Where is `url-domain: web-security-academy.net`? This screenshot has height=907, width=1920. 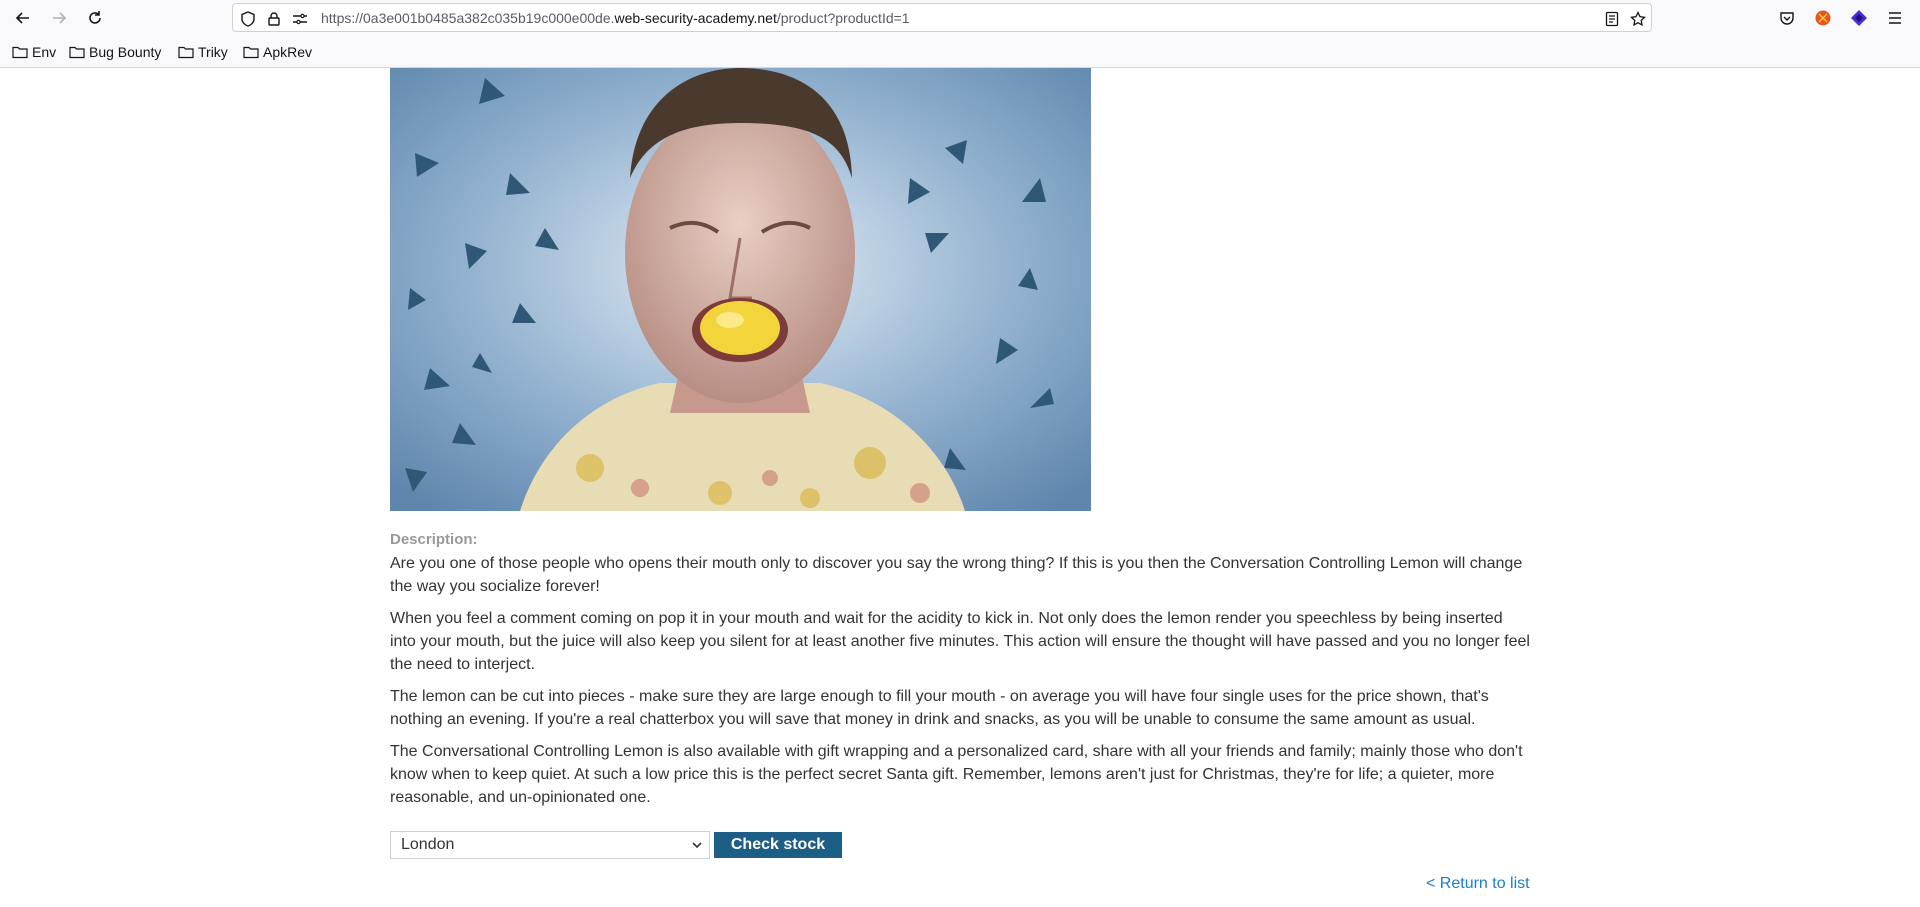
url-domain: web-security-academy.net is located at coordinates (695, 18).